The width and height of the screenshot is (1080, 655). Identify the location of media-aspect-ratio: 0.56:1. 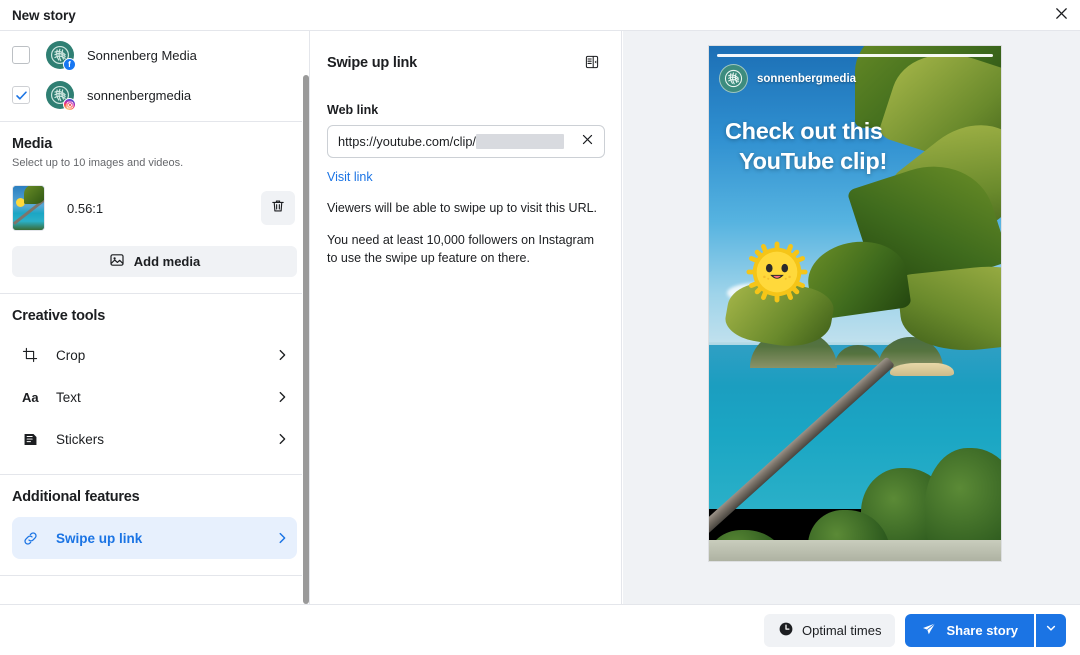
(85, 208).